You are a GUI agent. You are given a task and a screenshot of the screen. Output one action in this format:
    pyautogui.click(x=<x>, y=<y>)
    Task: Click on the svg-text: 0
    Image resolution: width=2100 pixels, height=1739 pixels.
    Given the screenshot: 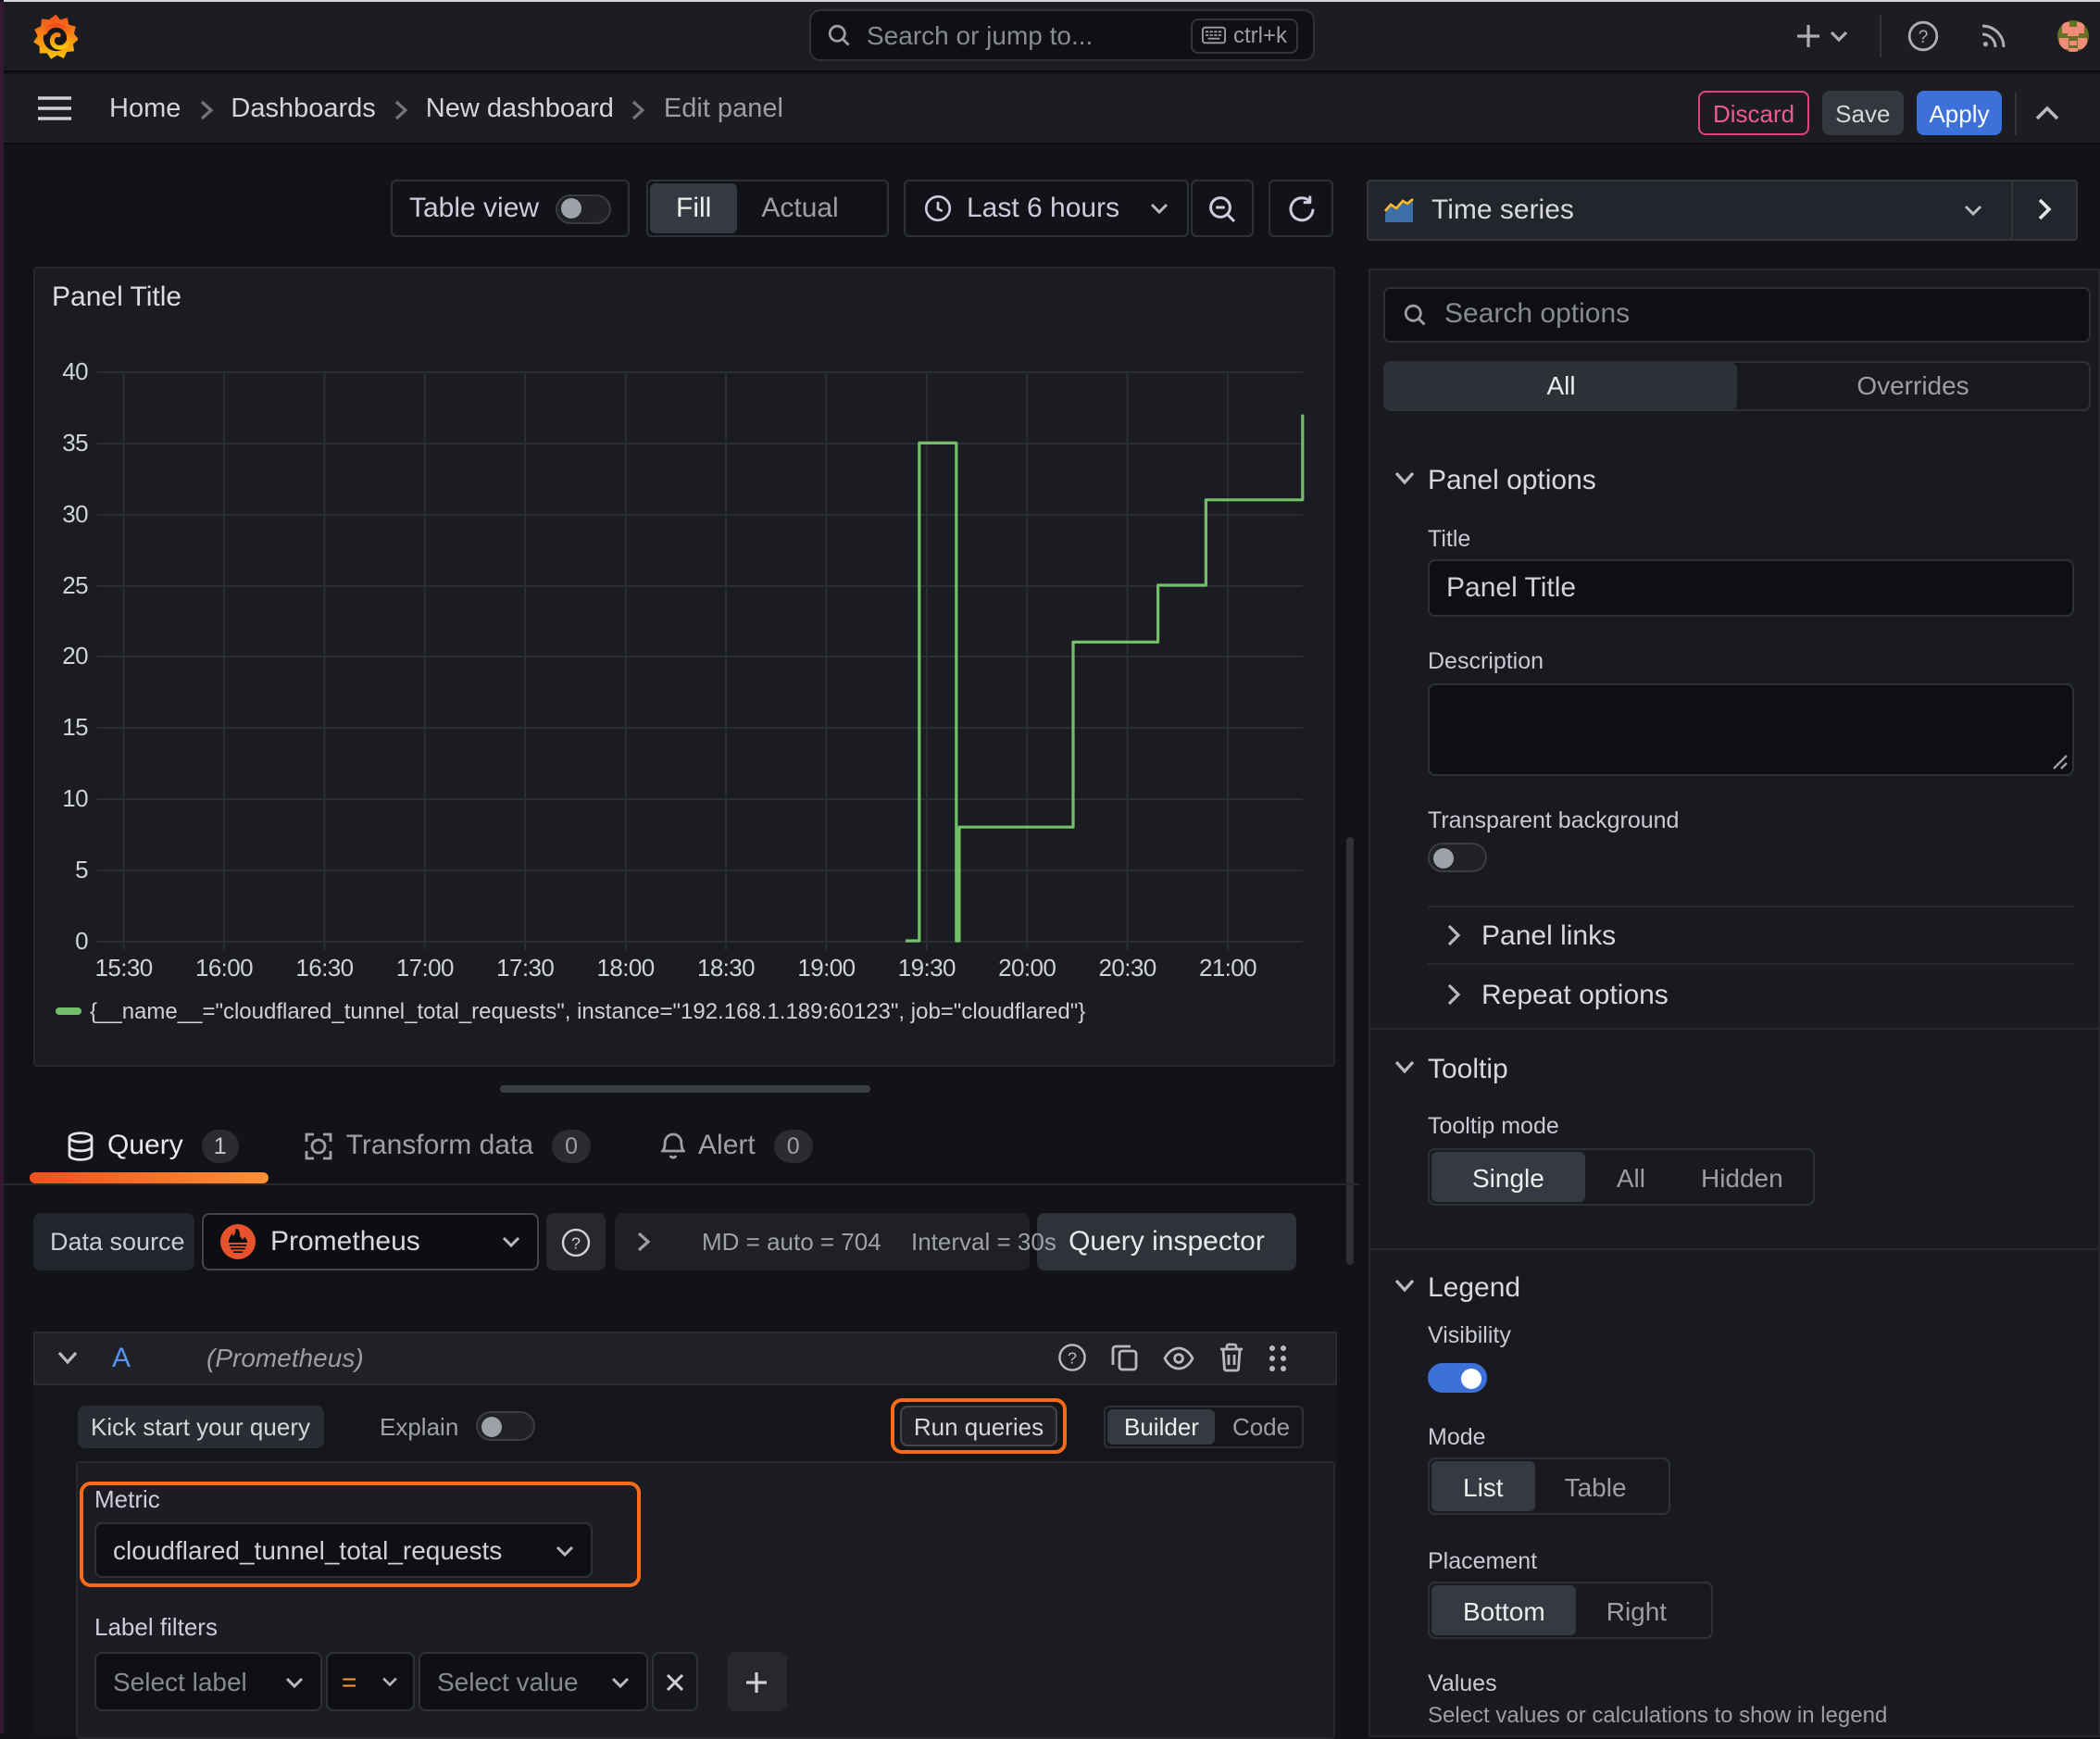 What is the action you would take?
    pyautogui.click(x=82, y=941)
    